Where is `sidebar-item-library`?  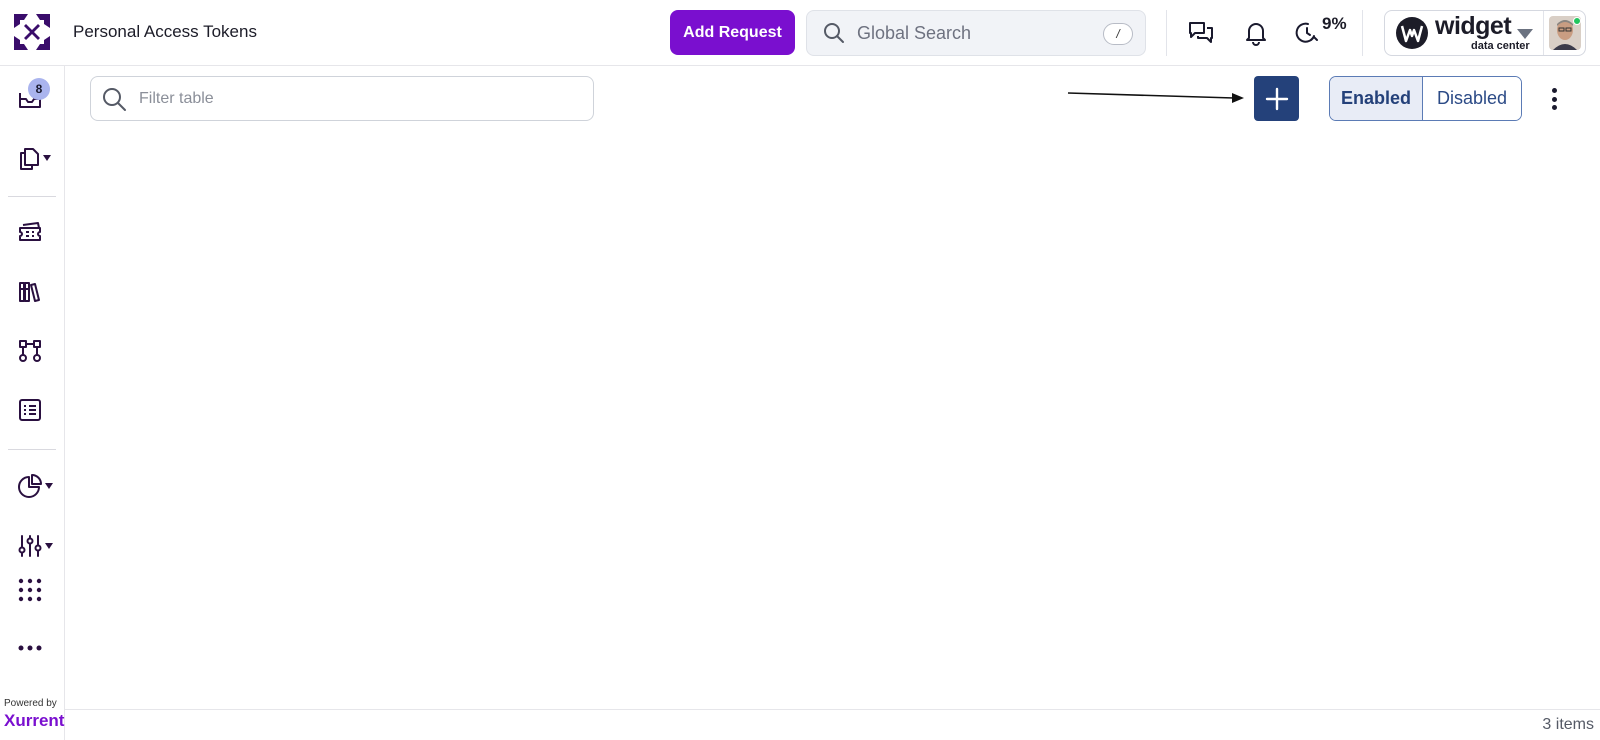 sidebar-item-library is located at coordinates (37, 292).